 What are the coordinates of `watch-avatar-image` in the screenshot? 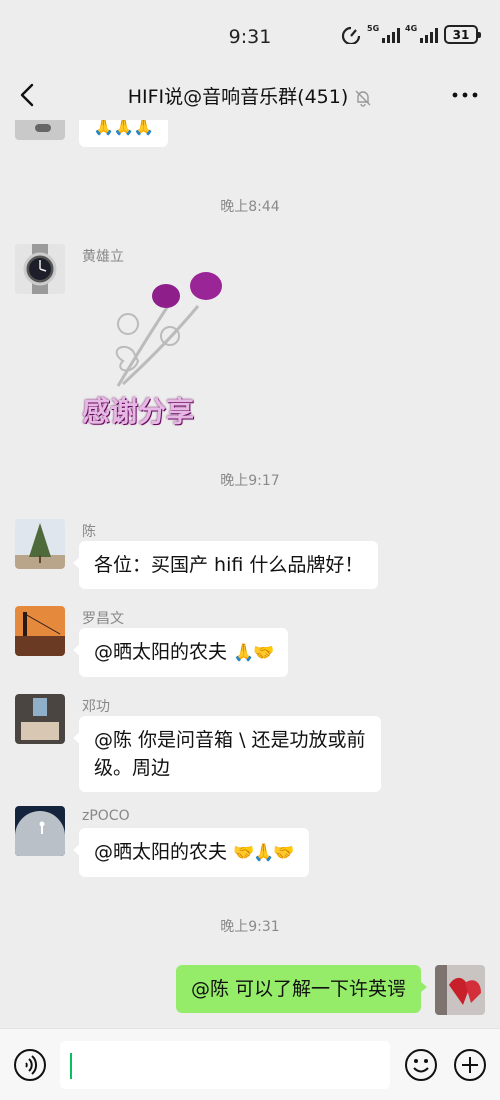 It's located at (40, 269).